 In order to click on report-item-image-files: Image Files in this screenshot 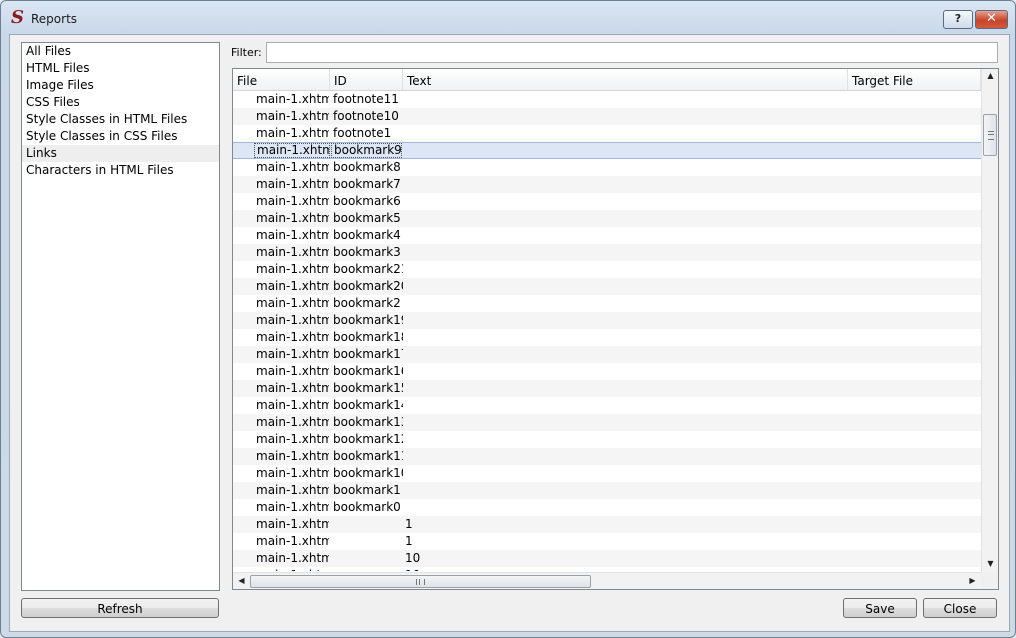, I will do `click(120, 85)`.